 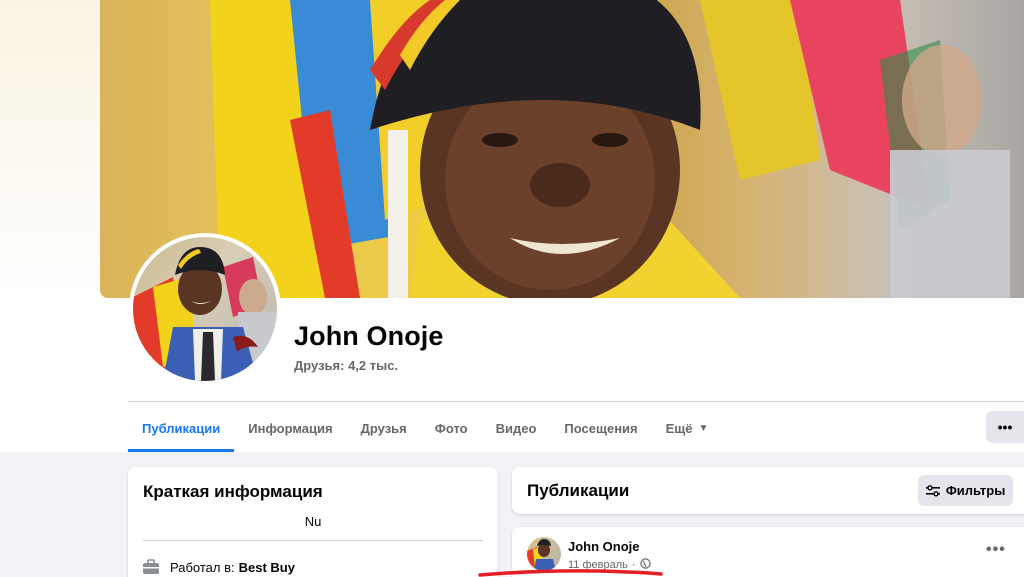 What do you see at coordinates (996, 550) in the screenshot?
I see `post-options-button: •••` at bounding box center [996, 550].